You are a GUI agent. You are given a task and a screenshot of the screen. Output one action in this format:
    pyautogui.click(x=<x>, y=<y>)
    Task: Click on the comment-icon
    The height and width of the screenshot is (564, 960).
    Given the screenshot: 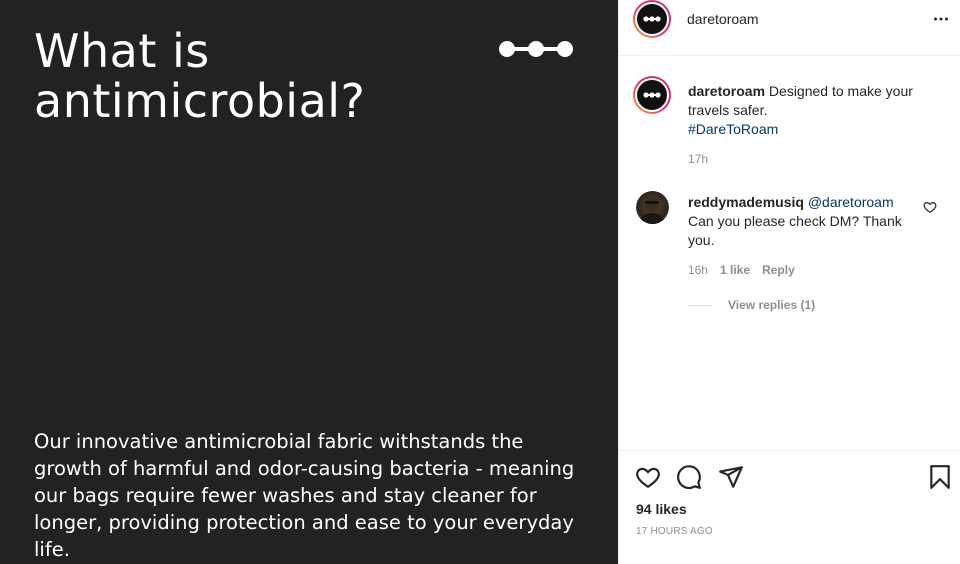 What is the action you would take?
    pyautogui.click(x=689, y=477)
    